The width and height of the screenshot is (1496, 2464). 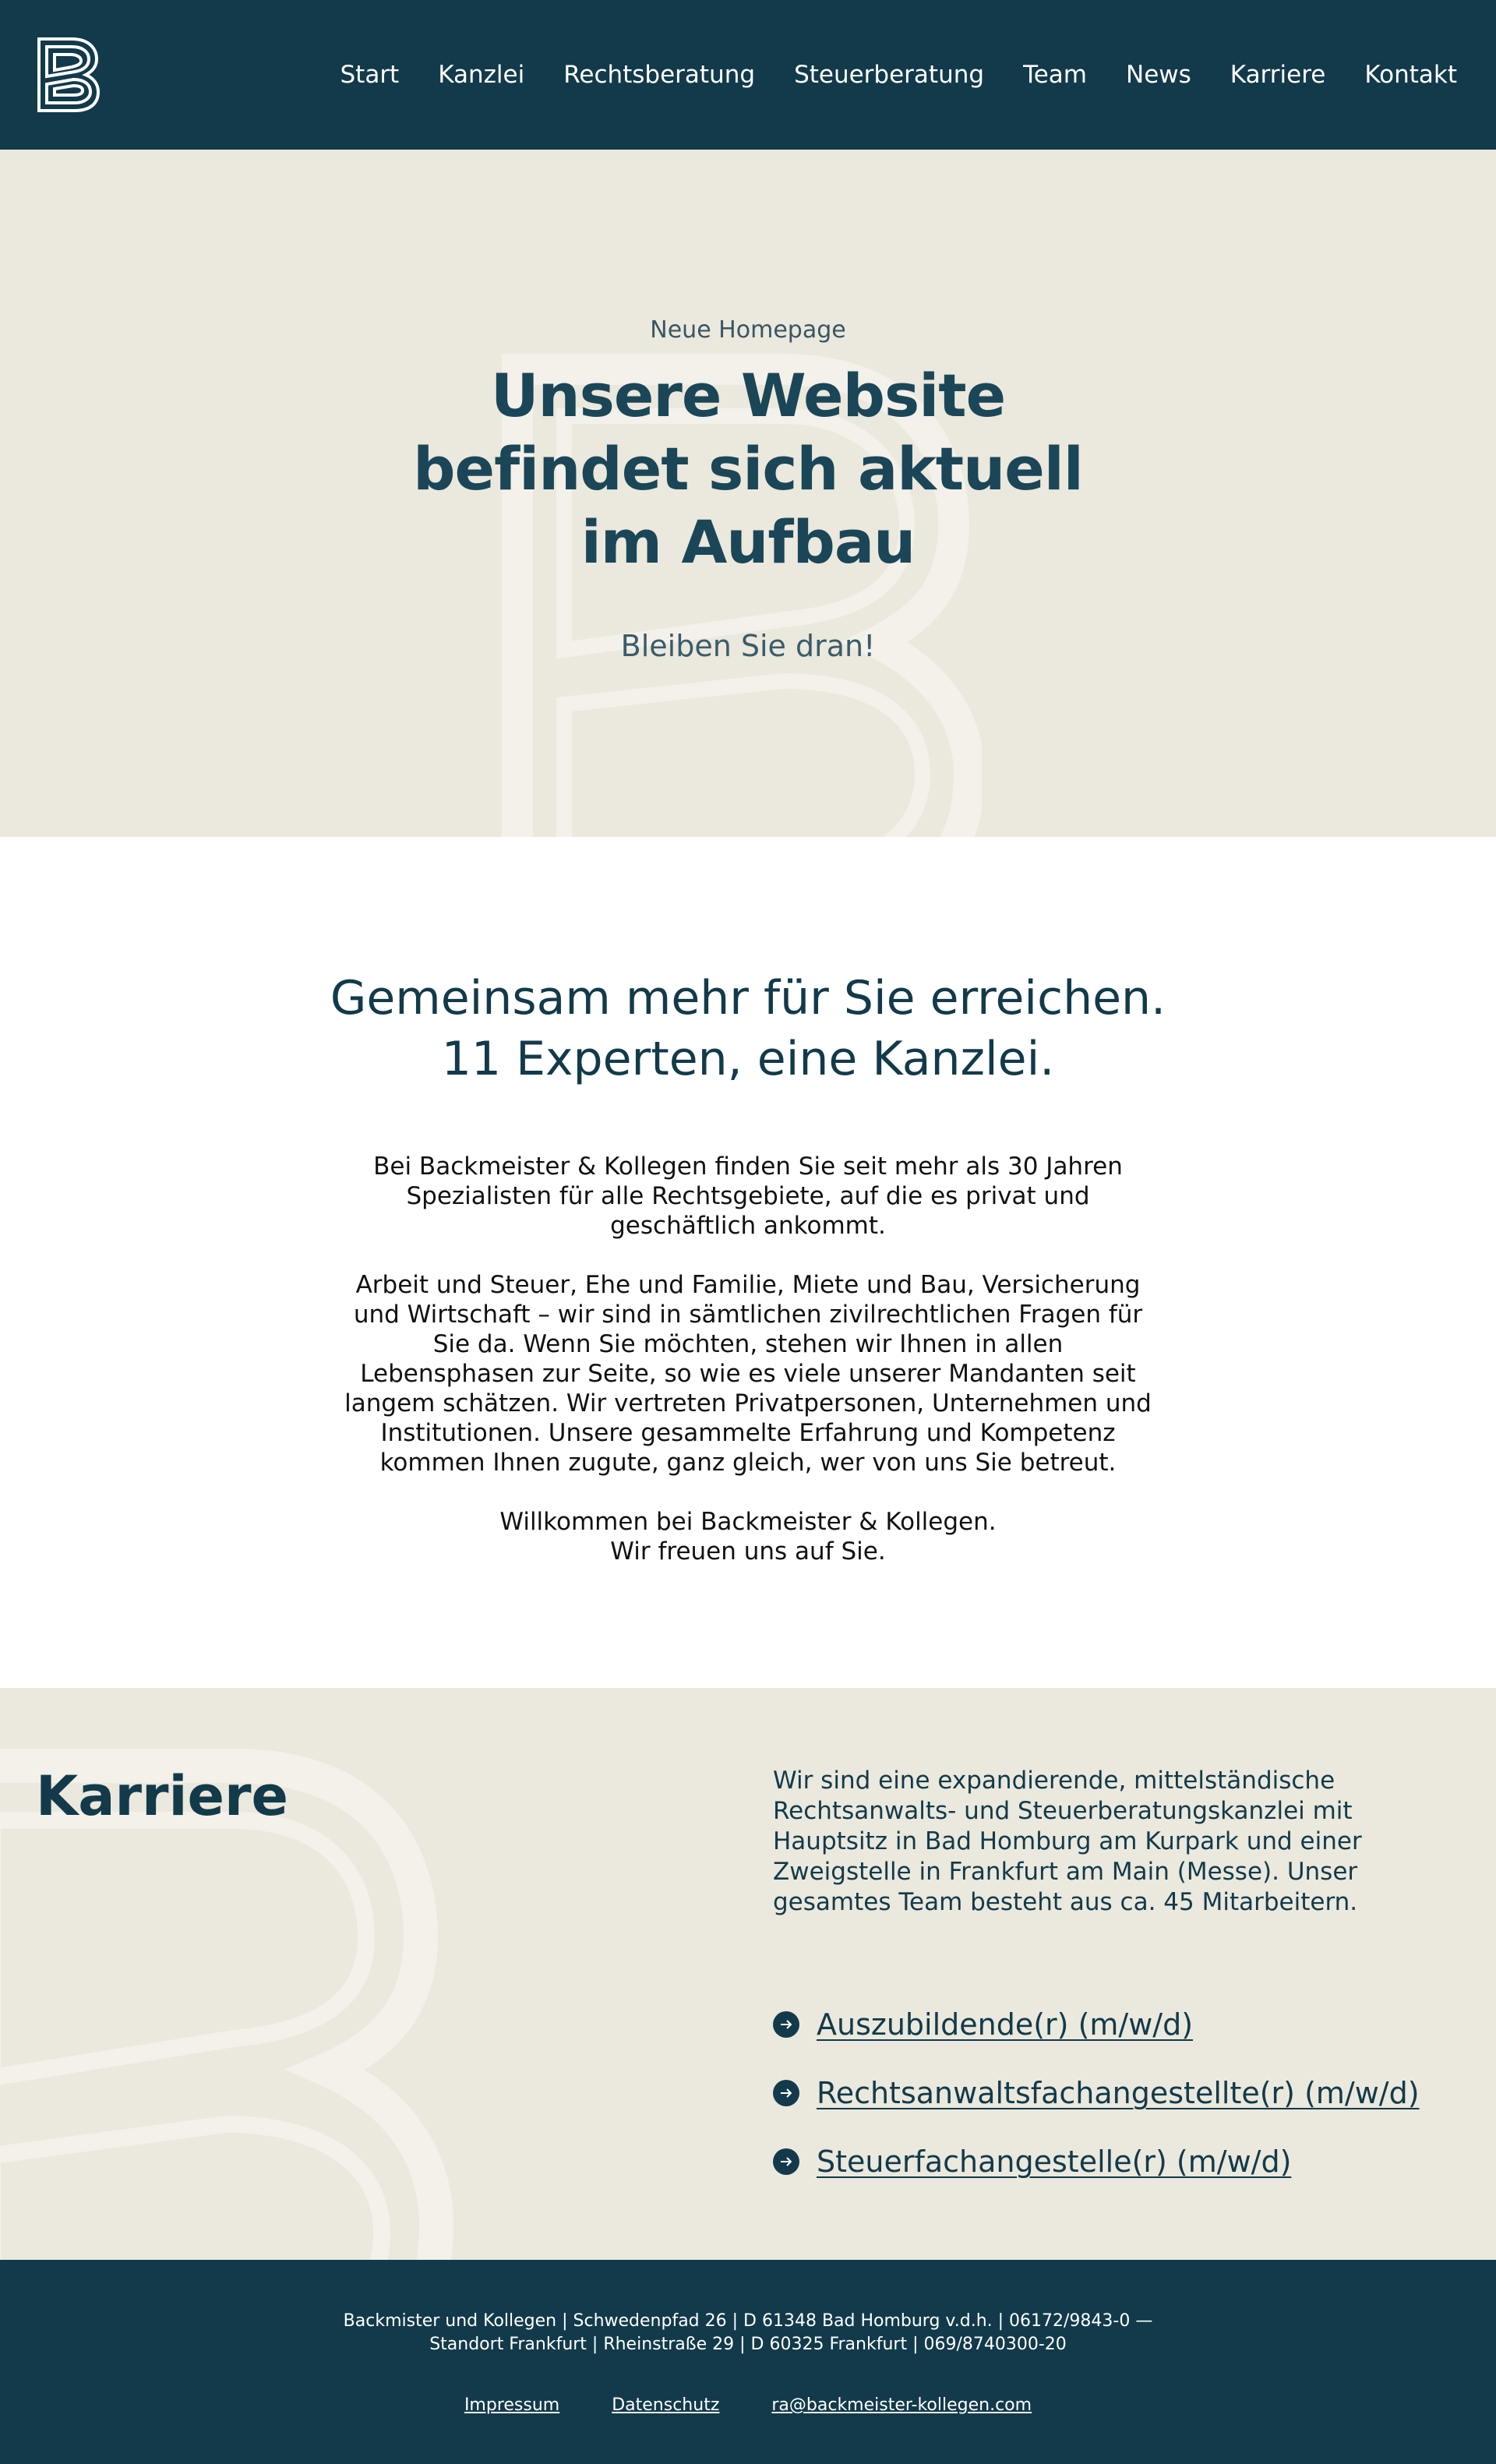 What do you see at coordinates (748, 646) in the screenshot?
I see `hero-subtitle: Bleiben Sie dran!` at bounding box center [748, 646].